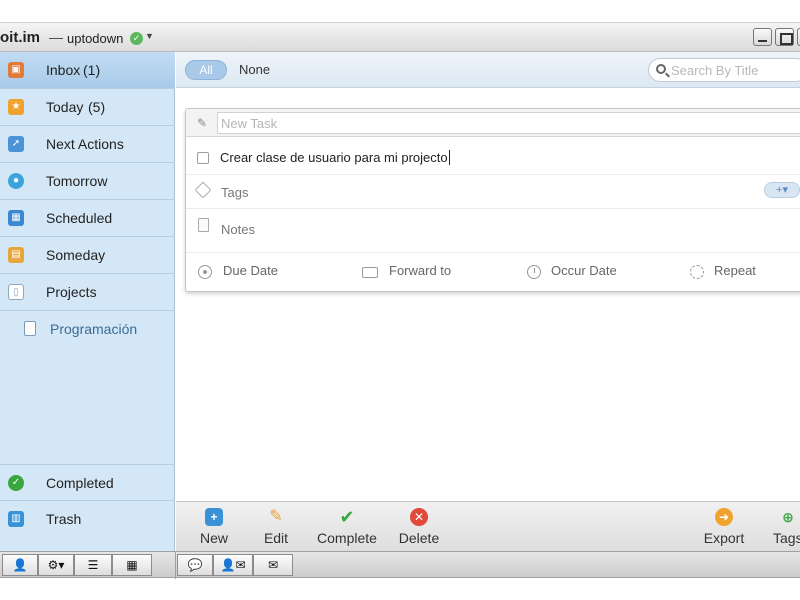 The width and height of the screenshot is (800, 600). Describe the element at coordinates (420, 270) in the screenshot. I see `forward-to-button: Forward to` at that location.